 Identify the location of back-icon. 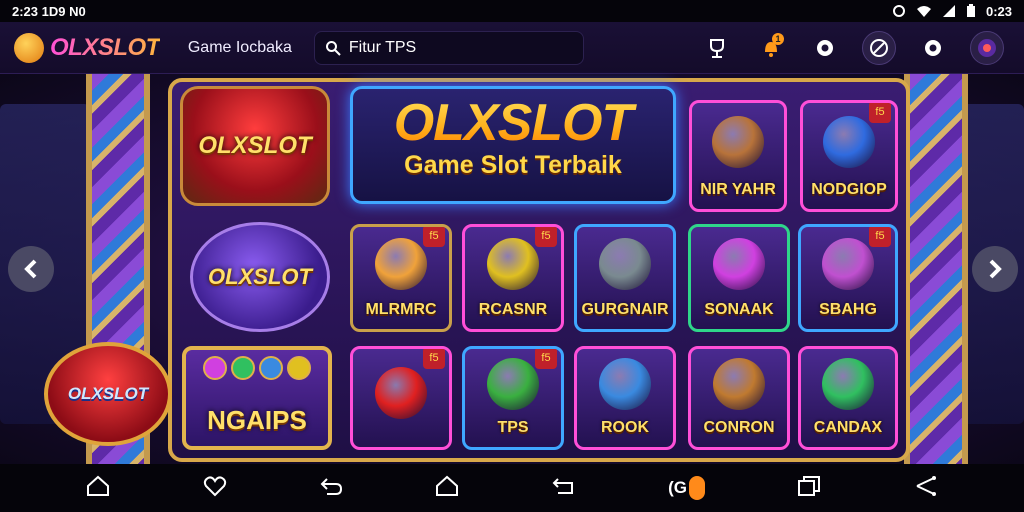
(331, 486).